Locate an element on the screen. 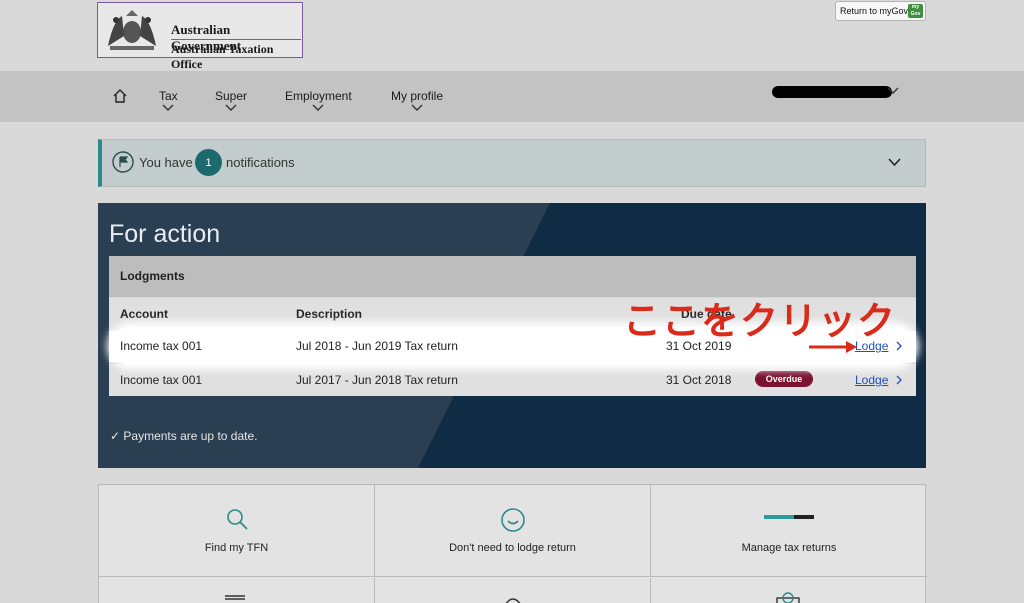 Image resolution: width=1024 pixels, height=603 pixels. overdue-badge: Overdue is located at coordinates (784, 379).